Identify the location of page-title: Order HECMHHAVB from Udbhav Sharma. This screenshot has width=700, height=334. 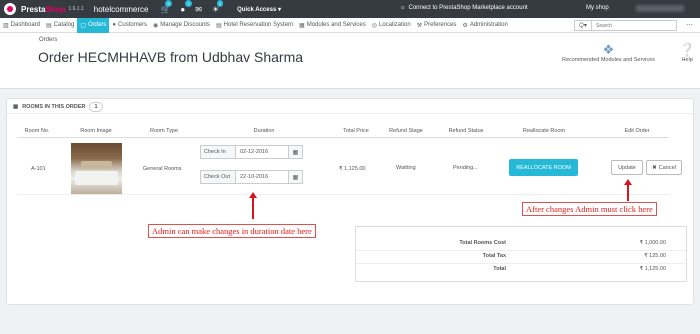
(171, 57).